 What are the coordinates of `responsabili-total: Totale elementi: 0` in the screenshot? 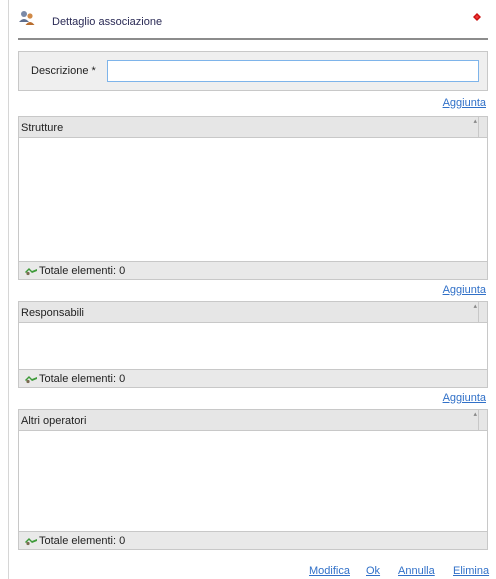 It's located at (82, 379).